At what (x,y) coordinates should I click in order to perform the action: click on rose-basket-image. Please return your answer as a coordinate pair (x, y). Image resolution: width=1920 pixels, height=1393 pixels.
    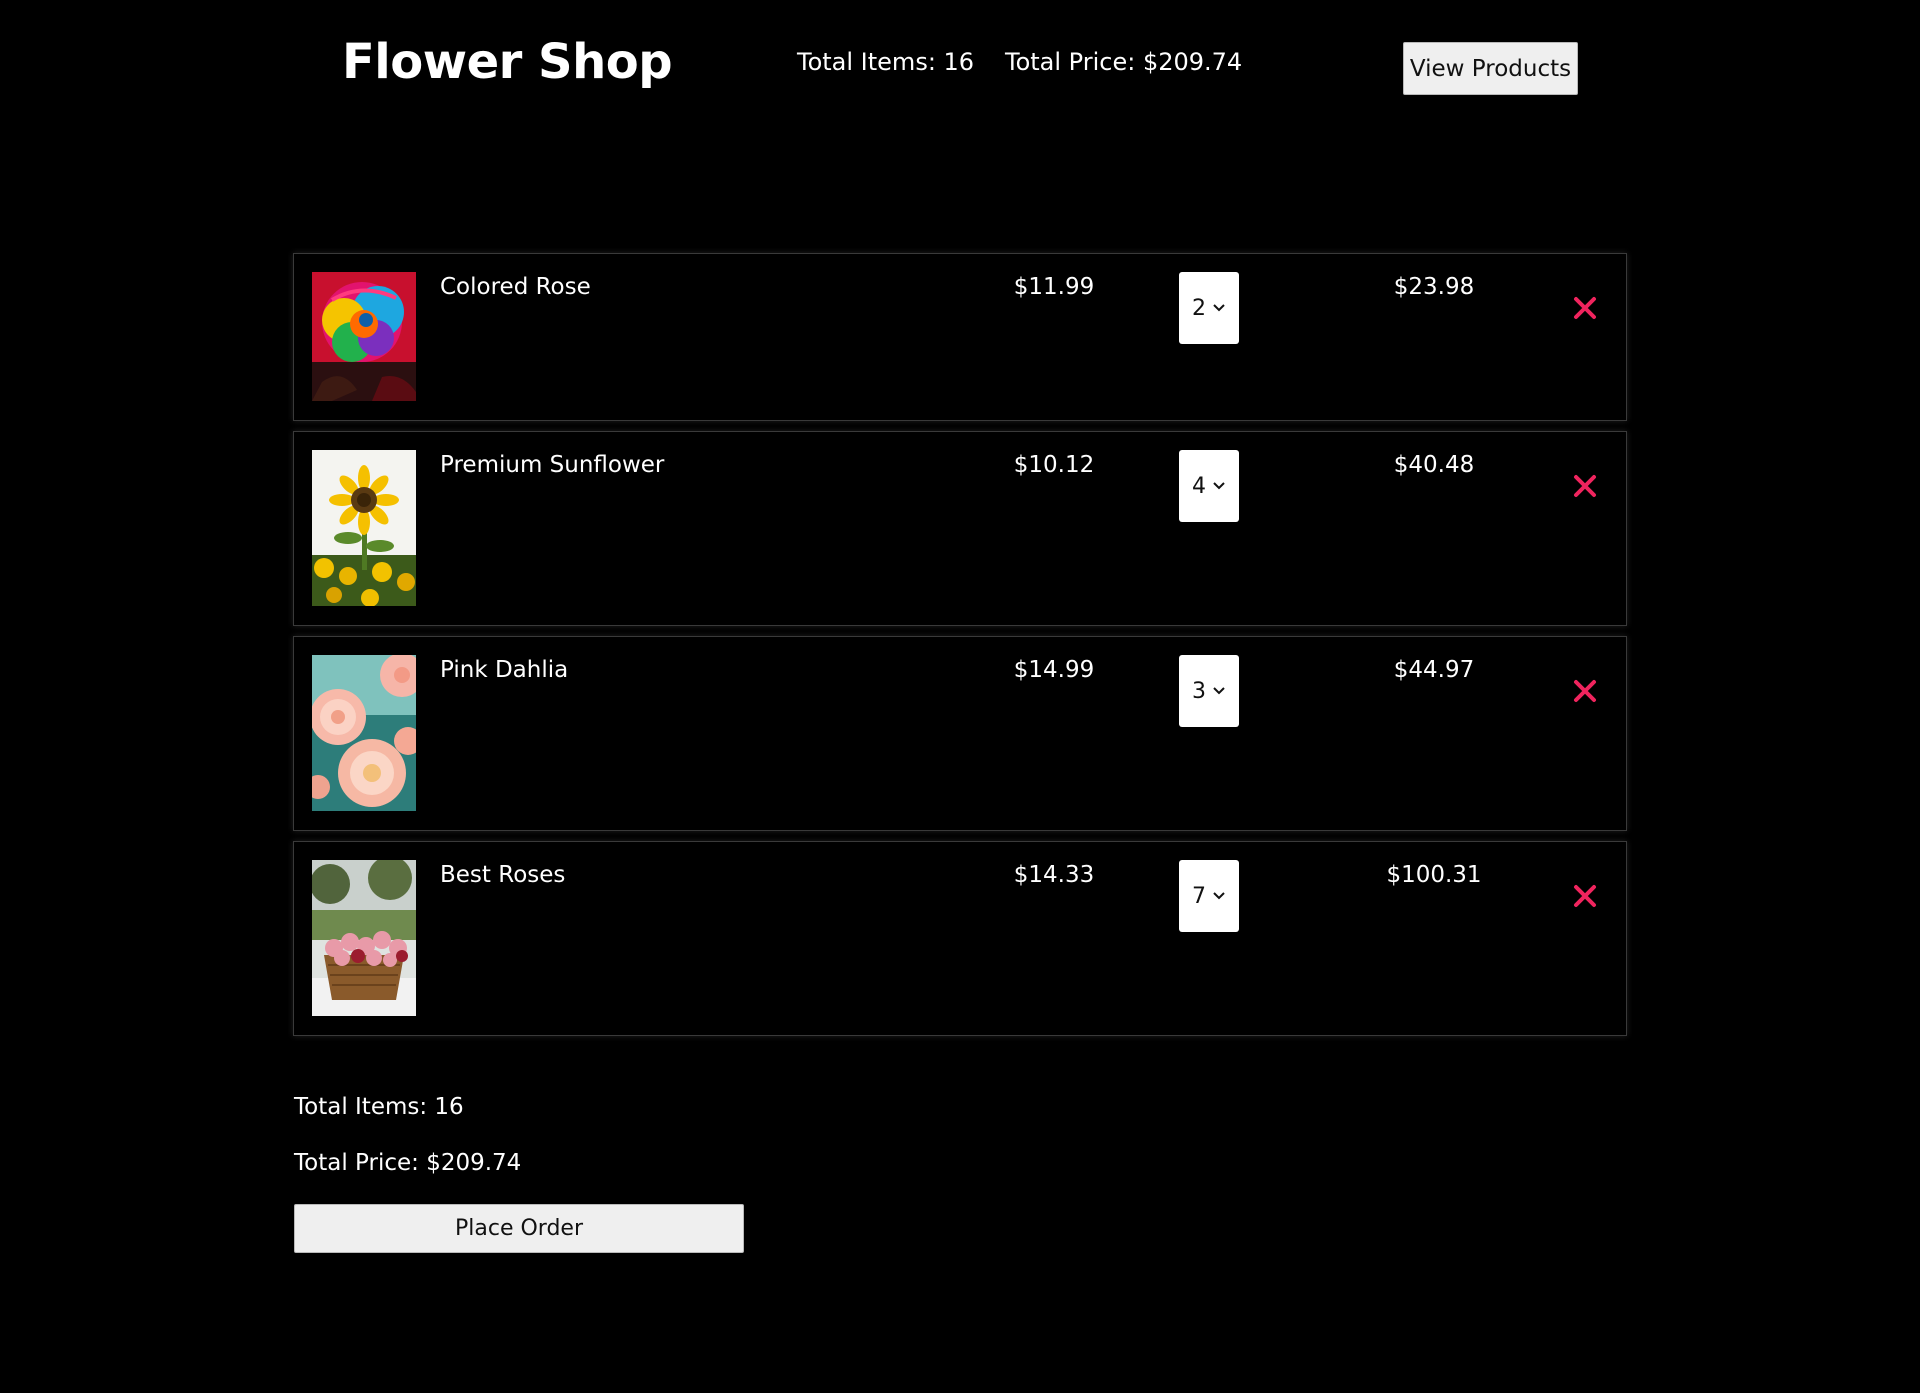
    Looking at the image, I should click on (364, 938).